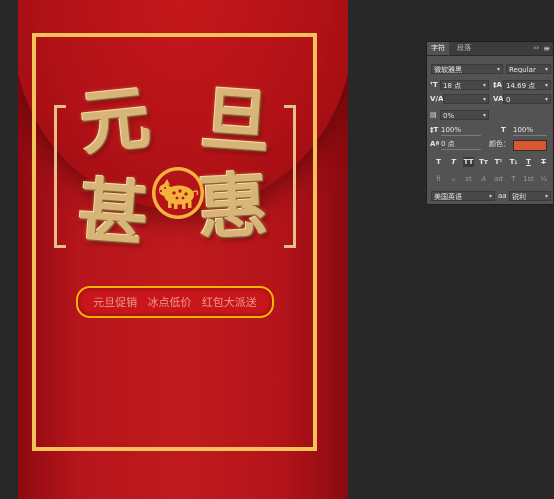  I want to click on color-label: 颜色：, so click(499, 144).